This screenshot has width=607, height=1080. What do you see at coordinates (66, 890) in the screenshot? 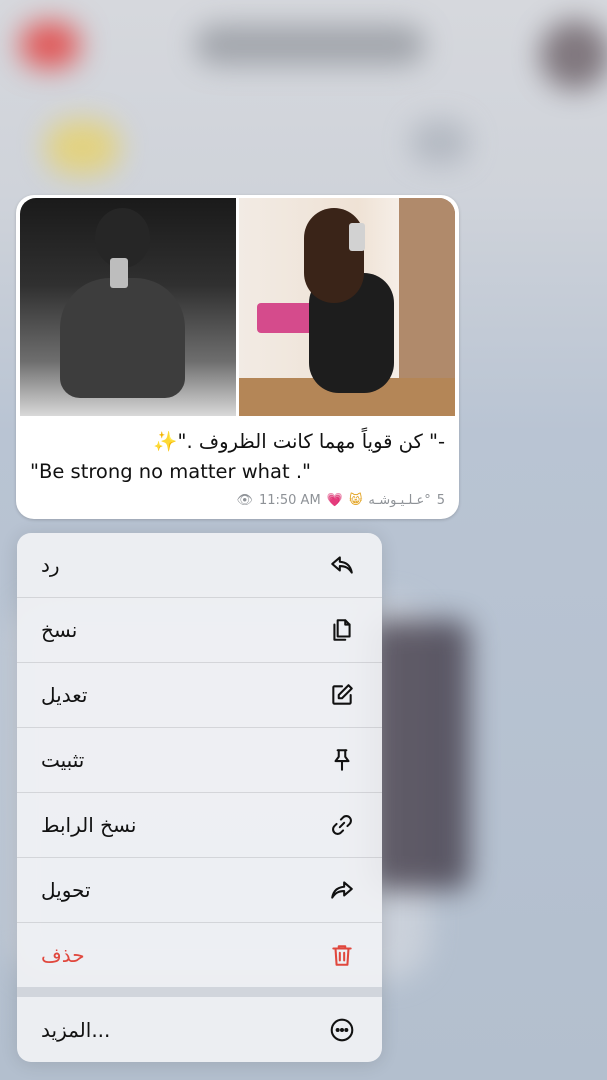
I see `menu-item-label: تحويل` at bounding box center [66, 890].